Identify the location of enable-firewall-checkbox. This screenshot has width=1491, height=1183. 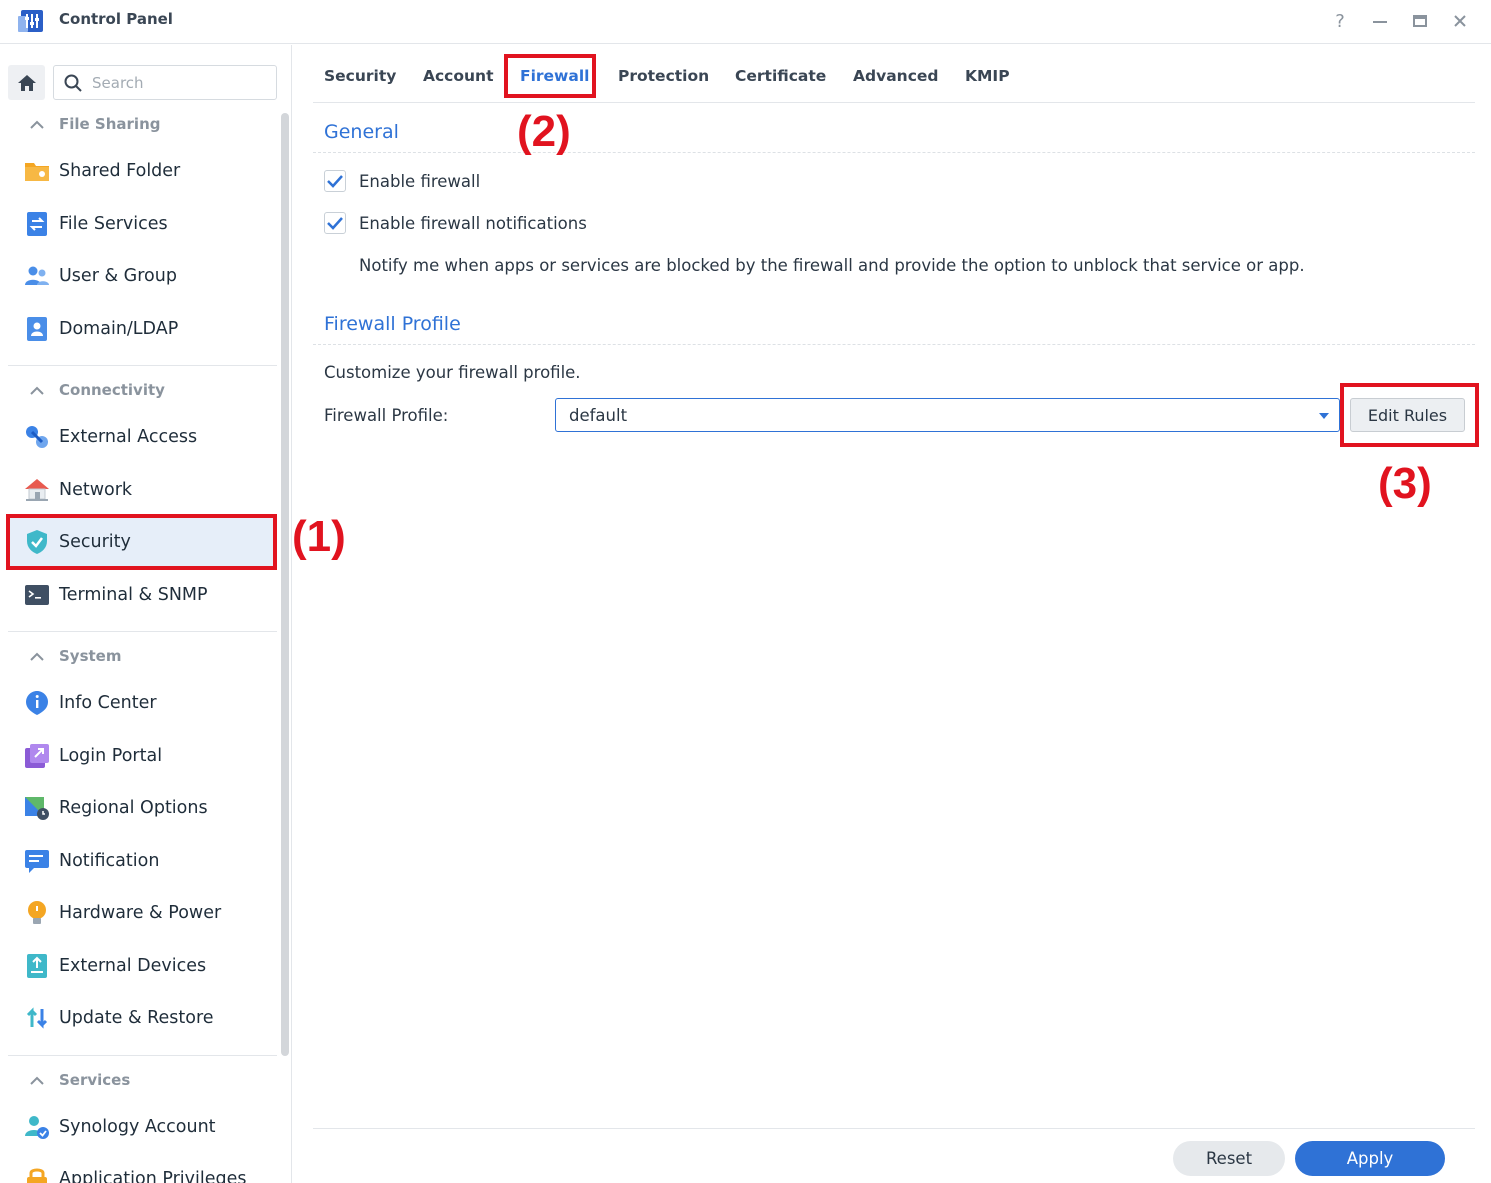
(335, 181).